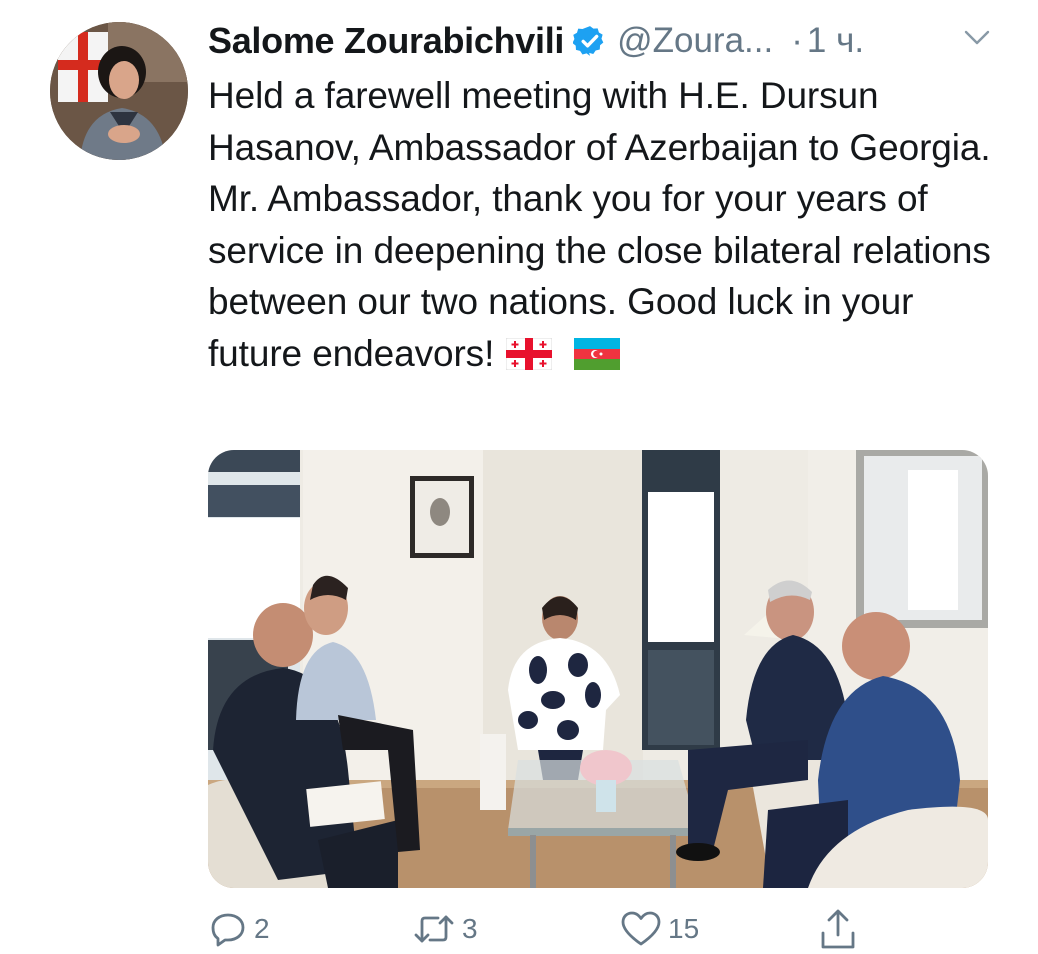  I want to click on azerbaijan-flag-icon, so click(597, 358).